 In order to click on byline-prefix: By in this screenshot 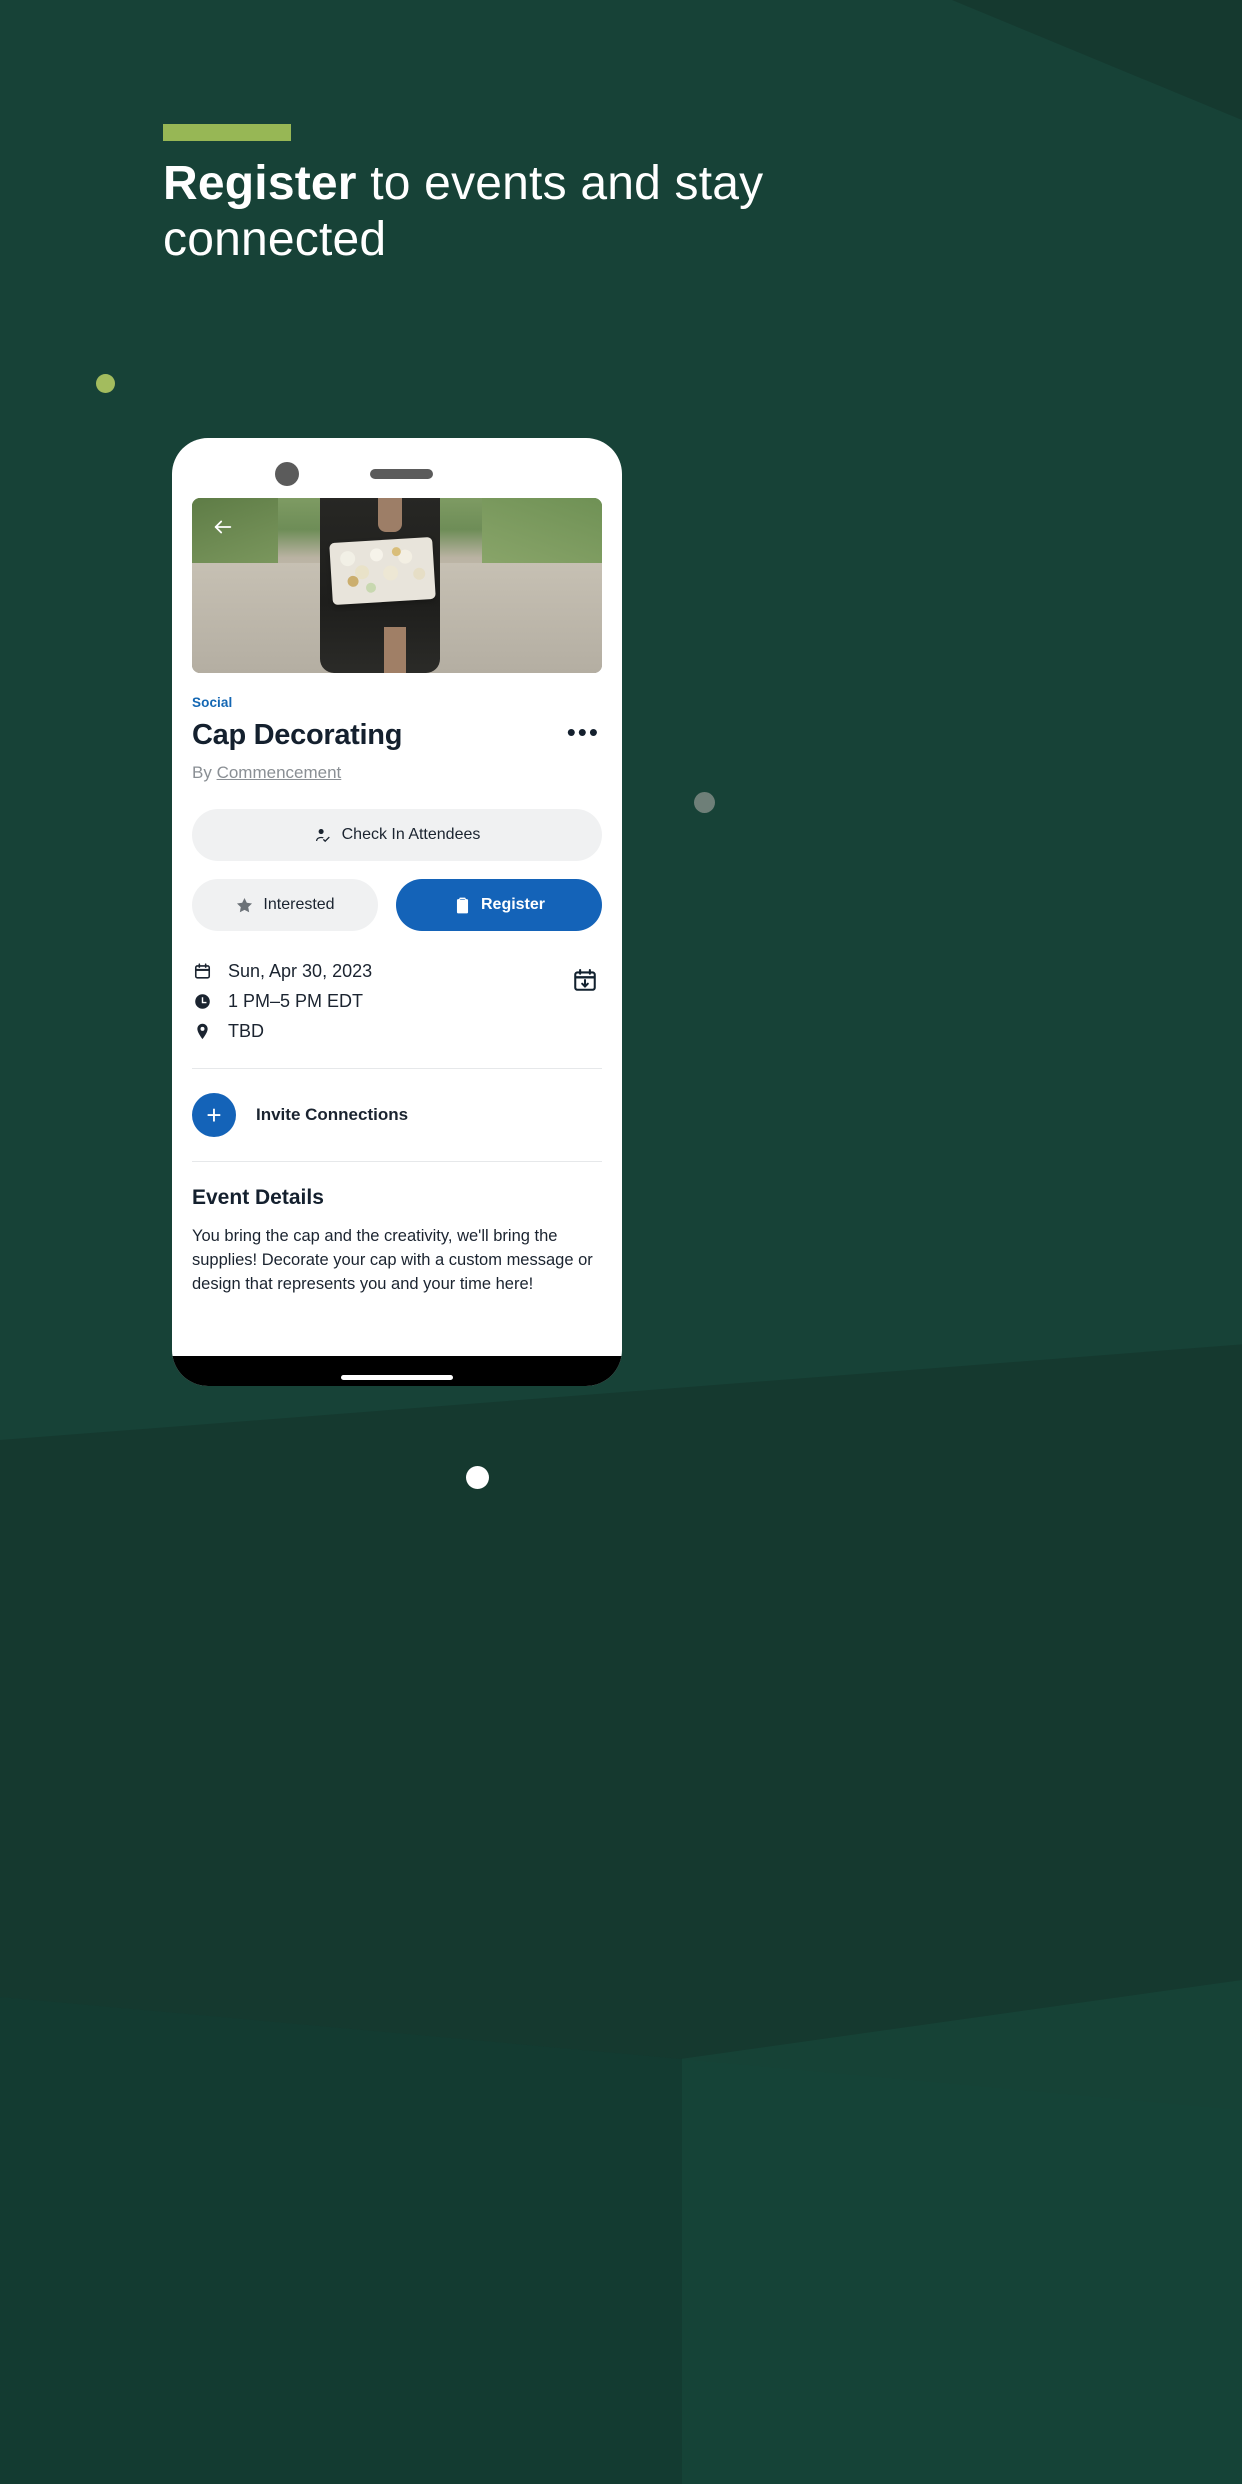, I will do `click(204, 772)`.